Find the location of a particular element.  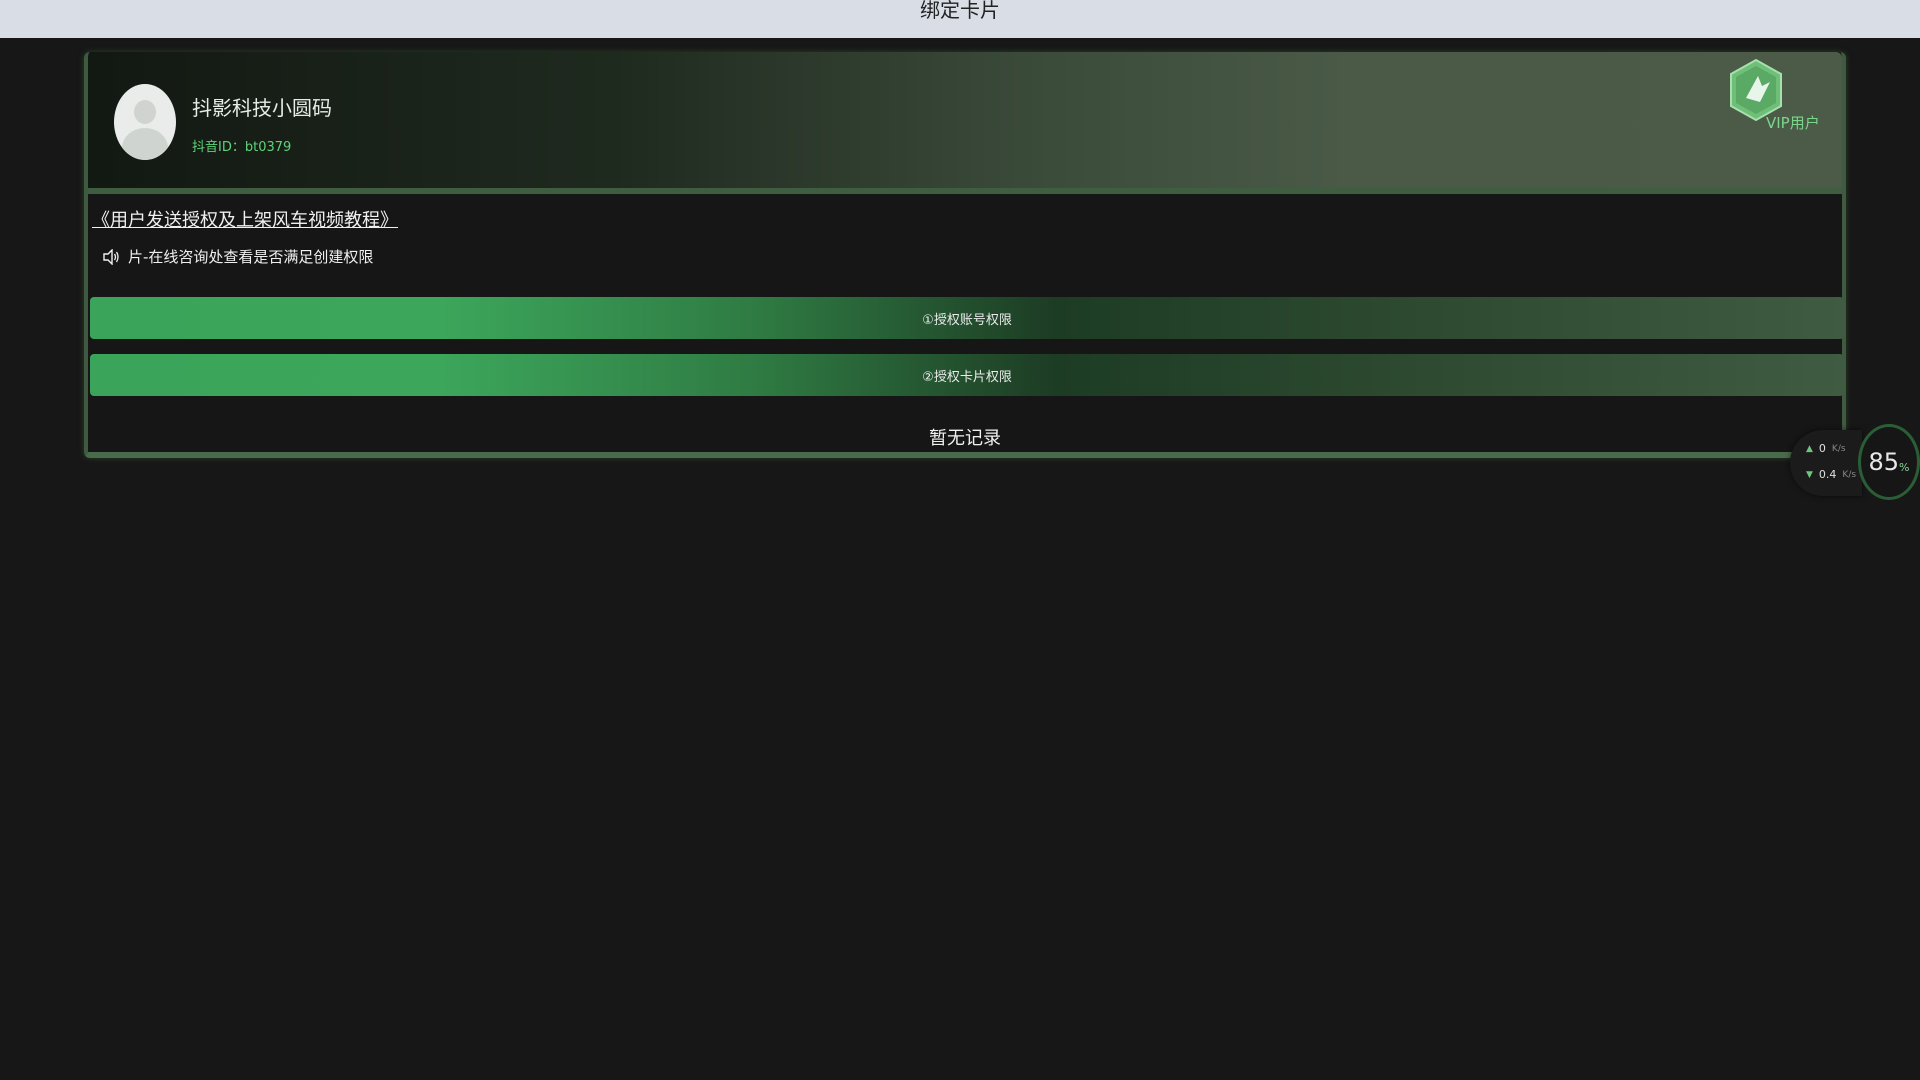

speaker-icon is located at coordinates (111, 256).